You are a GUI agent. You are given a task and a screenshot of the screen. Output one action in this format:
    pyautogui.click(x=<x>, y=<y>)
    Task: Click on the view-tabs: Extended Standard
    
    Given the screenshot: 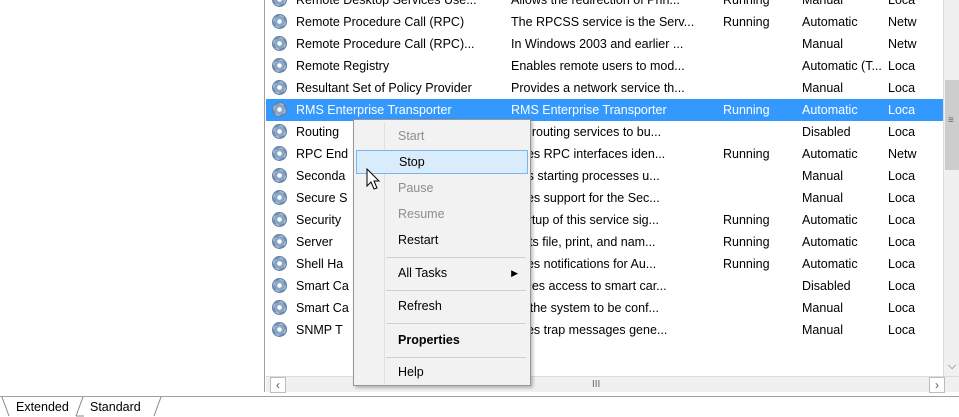 What is the action you would take?
    pyautogui.click(x=479, y=406)
    